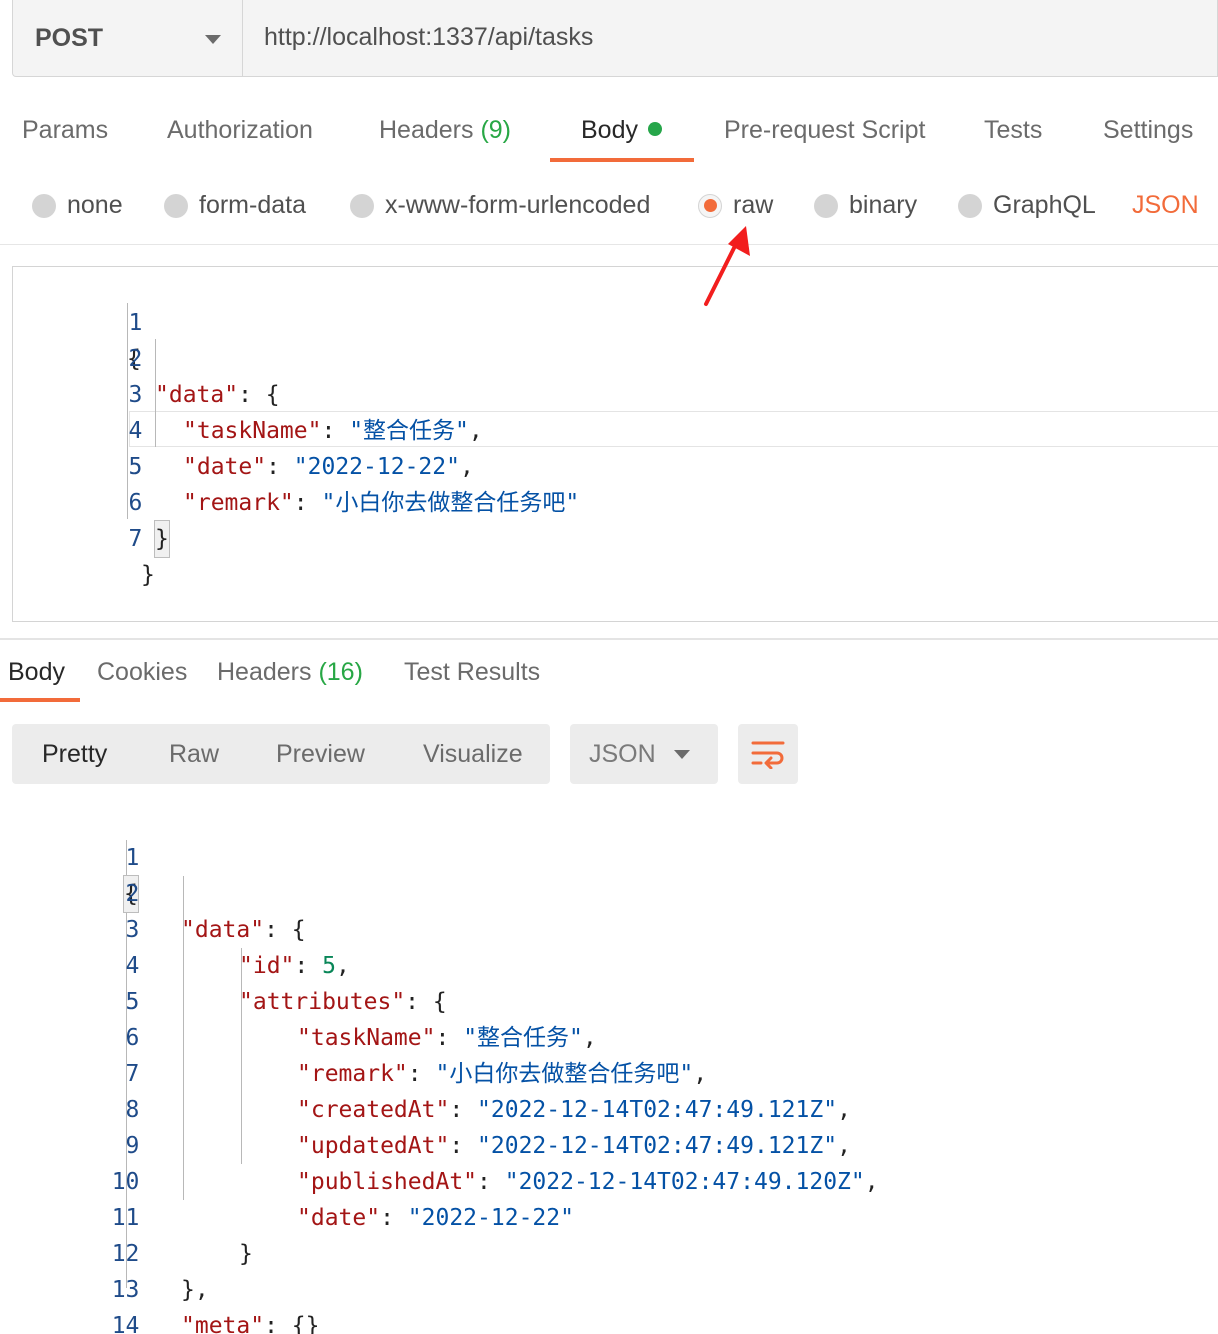 Image resolution: width=1218 pixels, height=1334 pixels. What do you see at coordinates (609, 999) in the screenshot?
I see `code-line: 5 "taskName": "整合任务",` at bounding box center [609, 999].